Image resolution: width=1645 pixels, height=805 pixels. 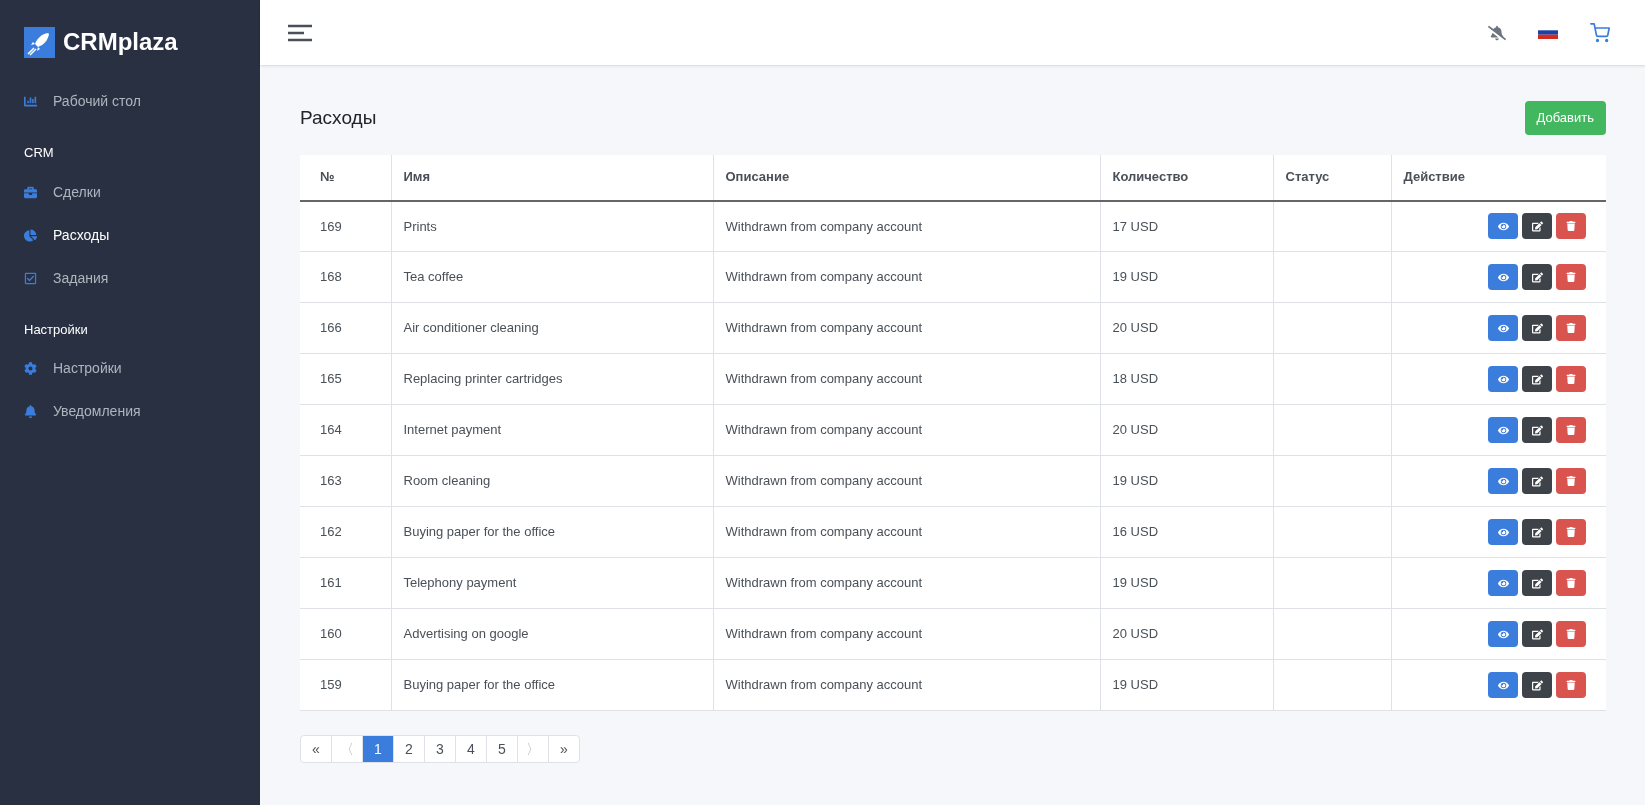 What do you see at coordinates (440, 749) in the screenshot?
I see `page-link: 3` at bounding box center [440, 749].